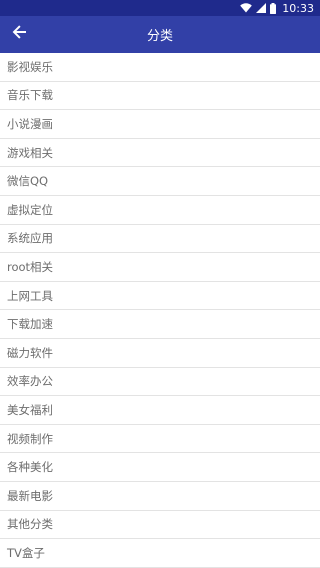  Describe the element at coordinates (160, 525) in the screenshot. I see `category-item: 其他分类` at that location.